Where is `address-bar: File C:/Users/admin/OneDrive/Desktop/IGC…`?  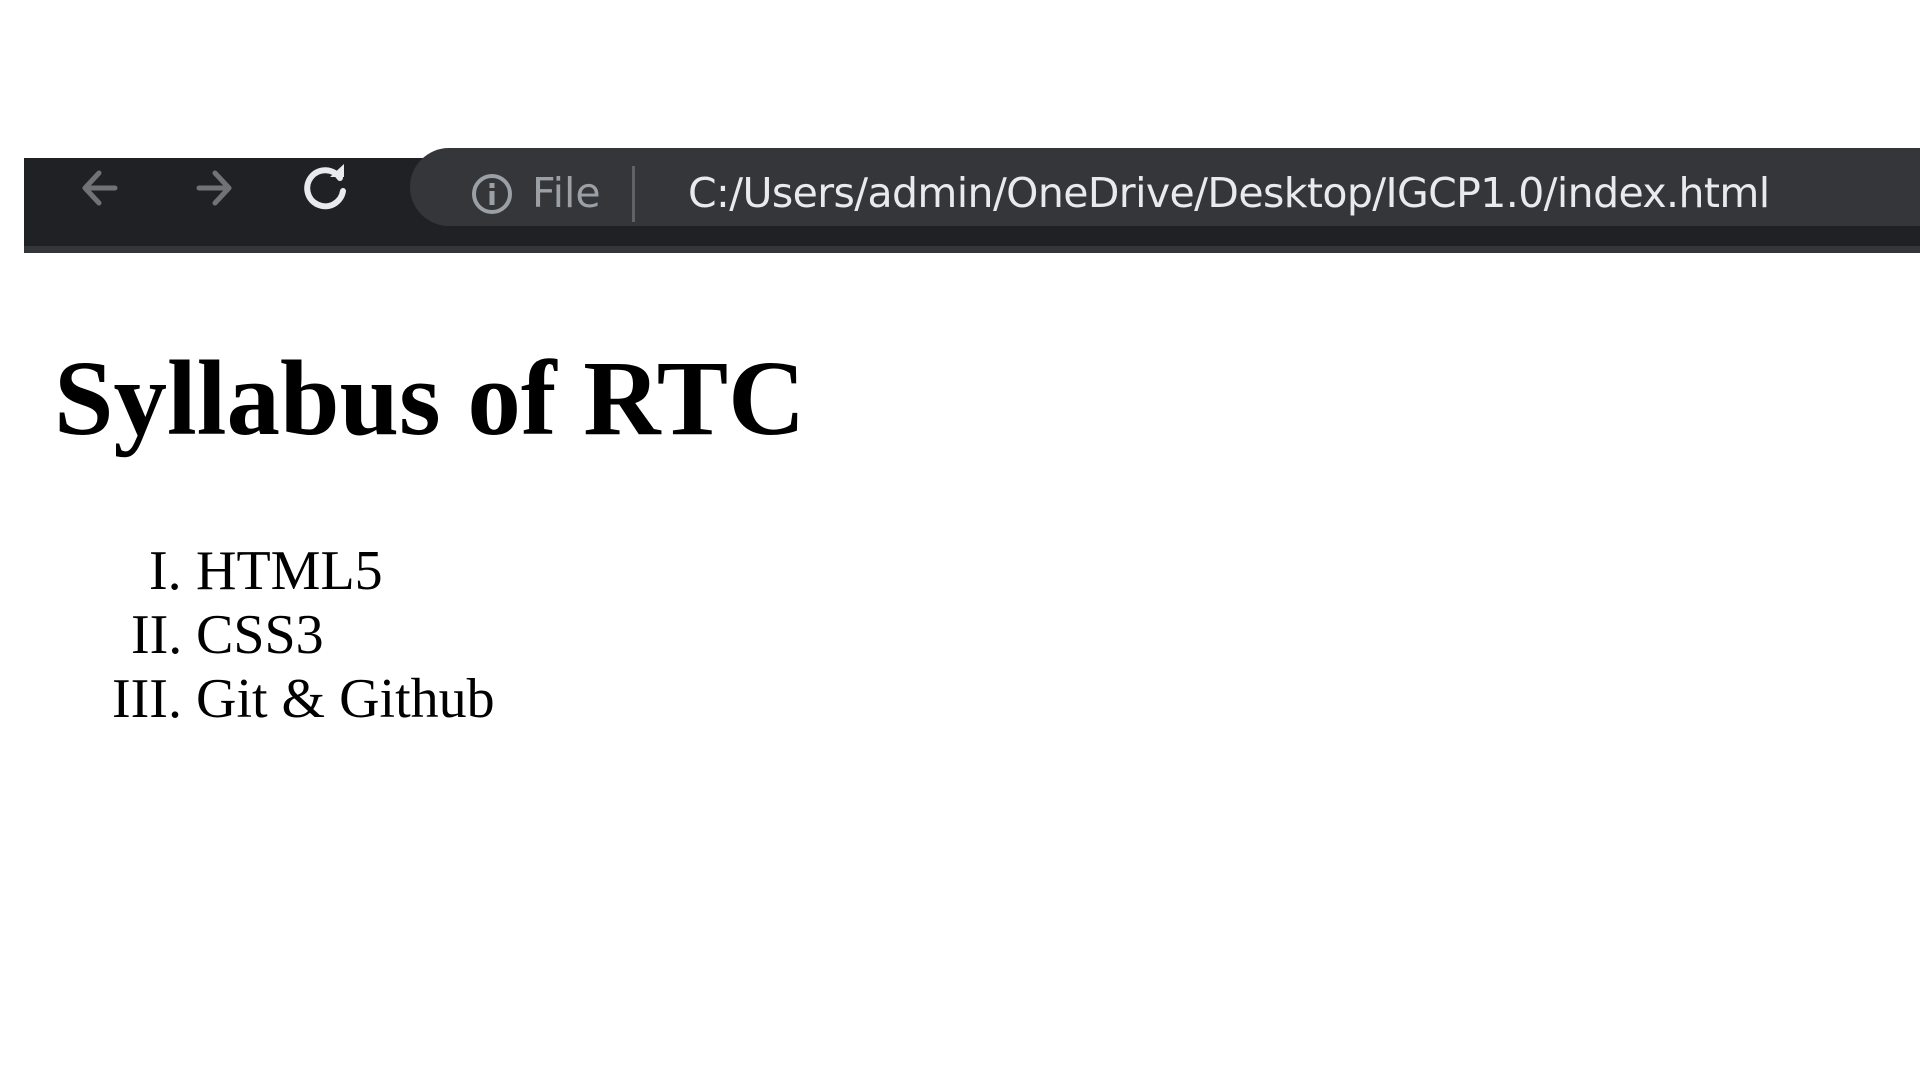 address-bar: File C:/Users/admin/OneDrive/Desktop/IGC… is located at coordinates (1165, 187).